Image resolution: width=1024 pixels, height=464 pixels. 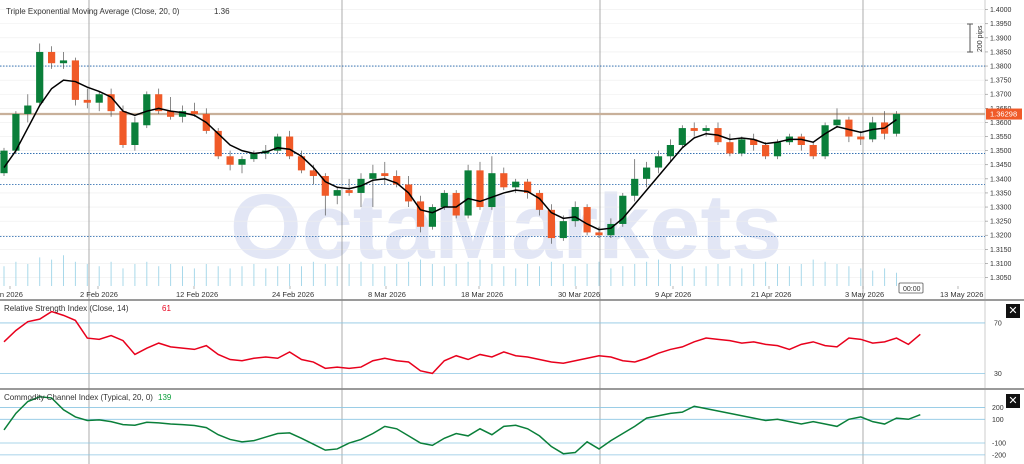 I want to click on price-tick-label: 1.3600, so click(x=1001, y=123).